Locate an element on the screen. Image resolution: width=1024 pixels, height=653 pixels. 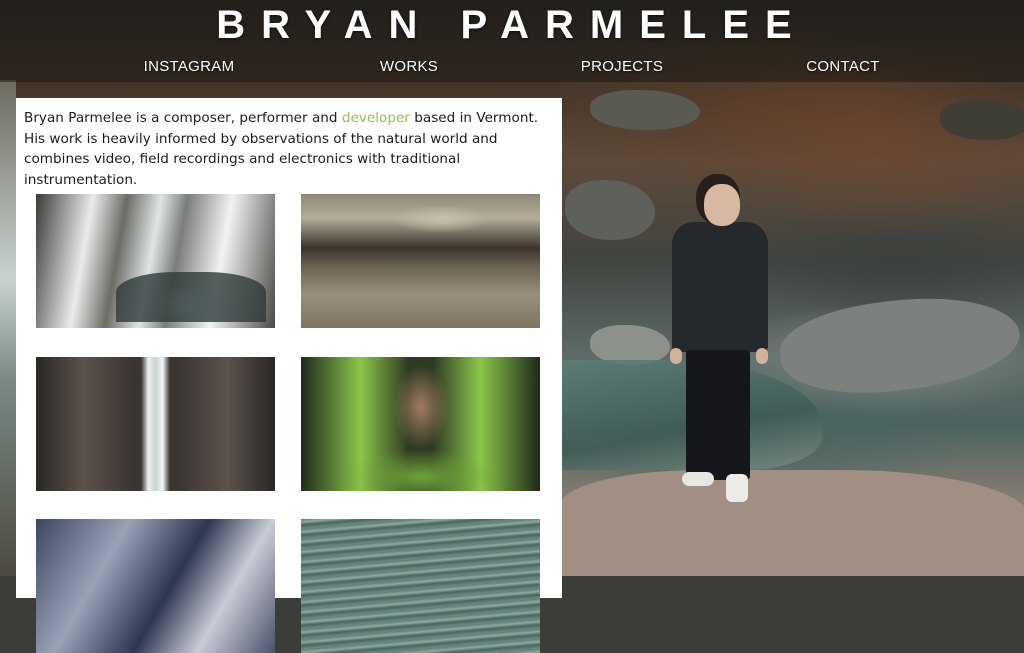
portrait-figure is located at coordinates (719, 345).